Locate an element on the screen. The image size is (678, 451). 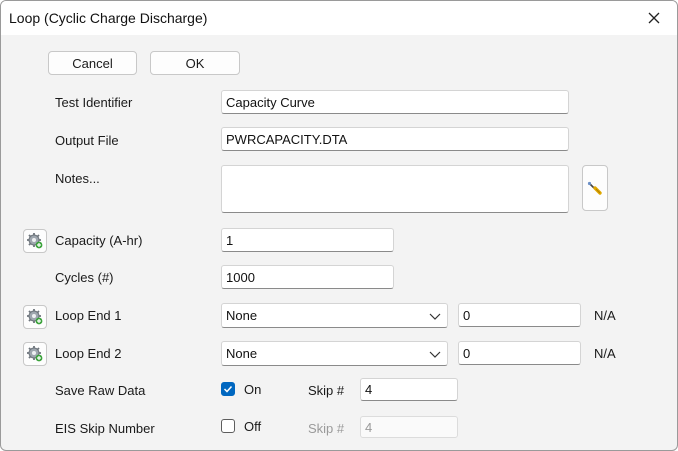
close-button is located at coordinates (654, 18).